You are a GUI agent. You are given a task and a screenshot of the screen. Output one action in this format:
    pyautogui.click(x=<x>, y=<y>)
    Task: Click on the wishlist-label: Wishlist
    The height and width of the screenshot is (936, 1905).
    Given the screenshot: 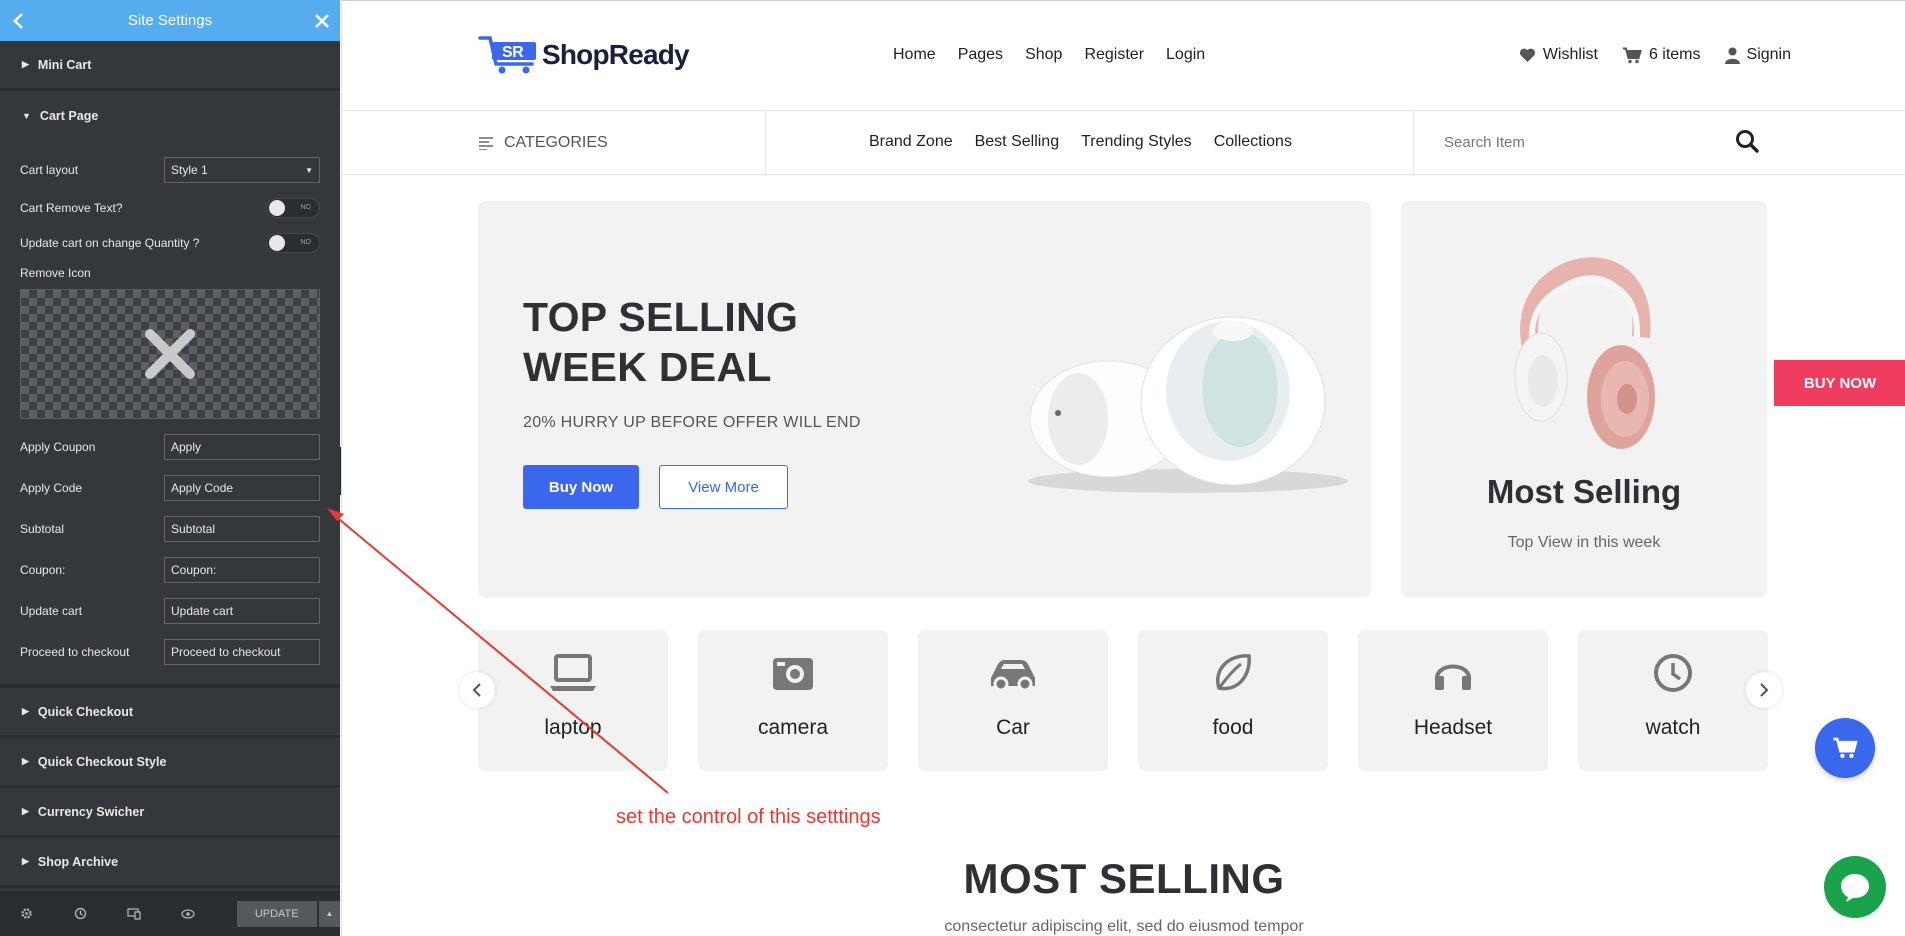 What is the action you would take?
    pyautogui.click(x=1570, y=54)
    